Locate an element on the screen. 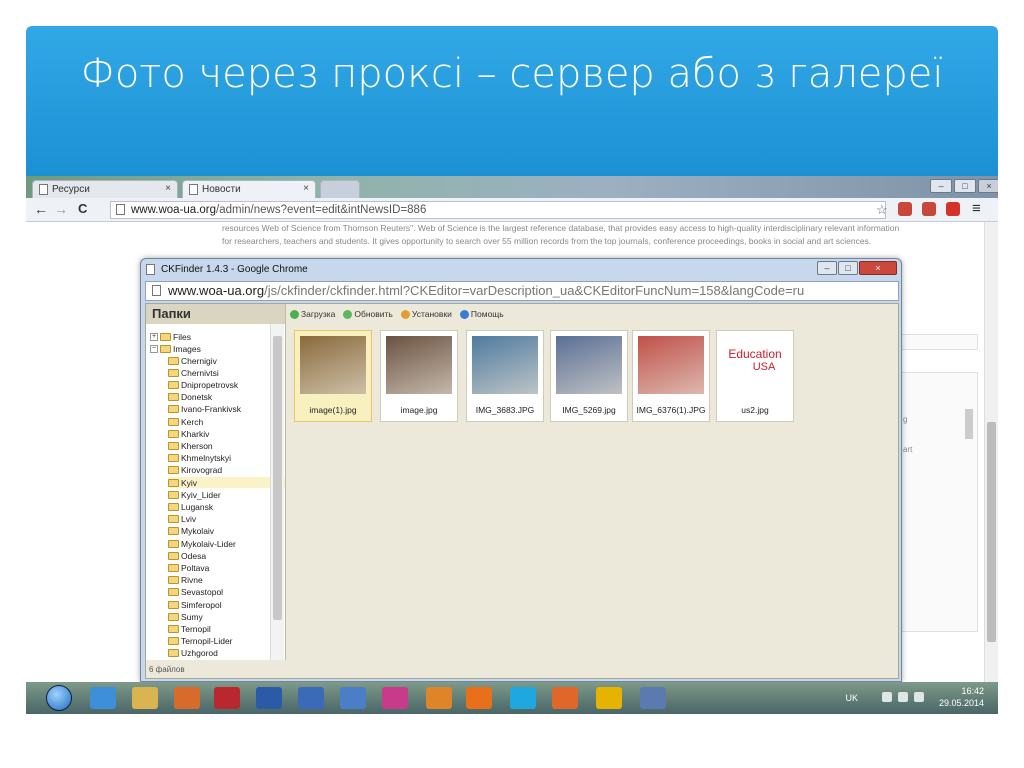 The width and height of the screenshot is (1024, 768). firefox-icon is located at coordinates (565, 698).